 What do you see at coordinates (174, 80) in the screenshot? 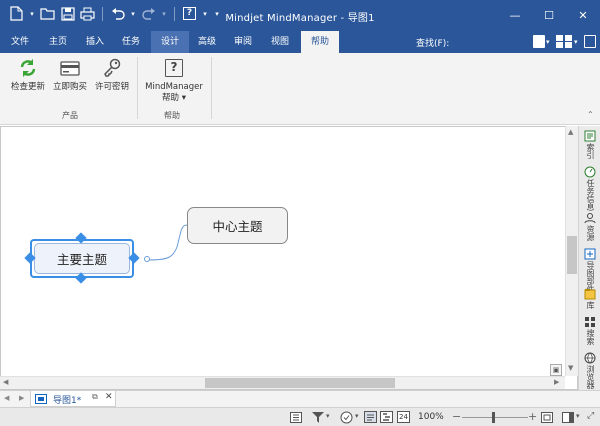
I see `mindmanager-help-button: ? MindManager 帮助 ▾` at bounding box center [174, 80].